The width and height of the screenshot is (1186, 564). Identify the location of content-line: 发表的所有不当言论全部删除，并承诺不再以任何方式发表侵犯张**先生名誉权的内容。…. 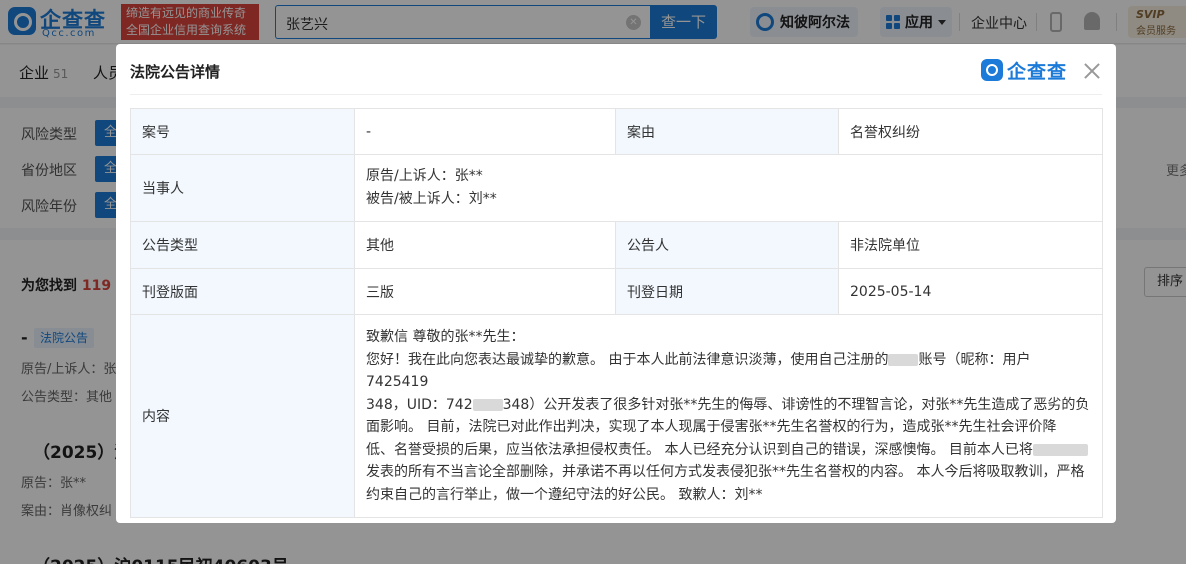
(725, 472).